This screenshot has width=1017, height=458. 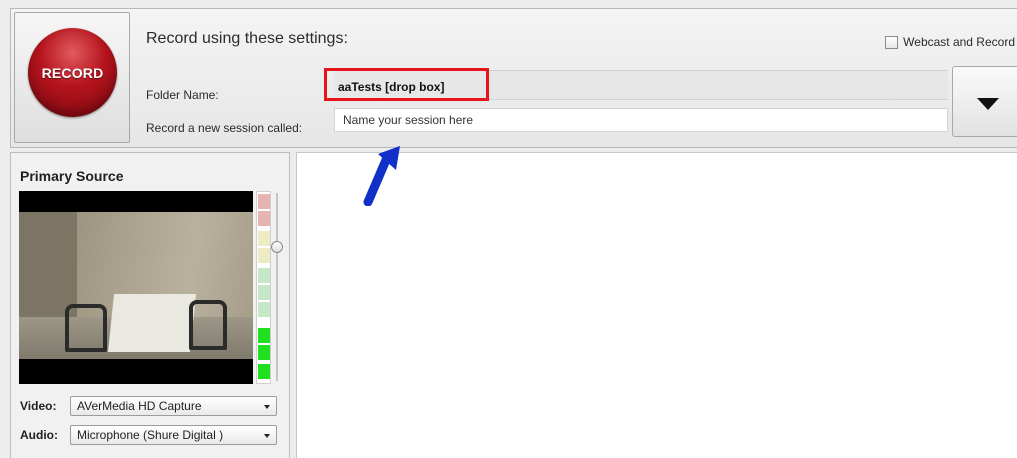 I want to click on video-source-row: Video: AVerMedia HD Capture, so click(x=148, y=406).